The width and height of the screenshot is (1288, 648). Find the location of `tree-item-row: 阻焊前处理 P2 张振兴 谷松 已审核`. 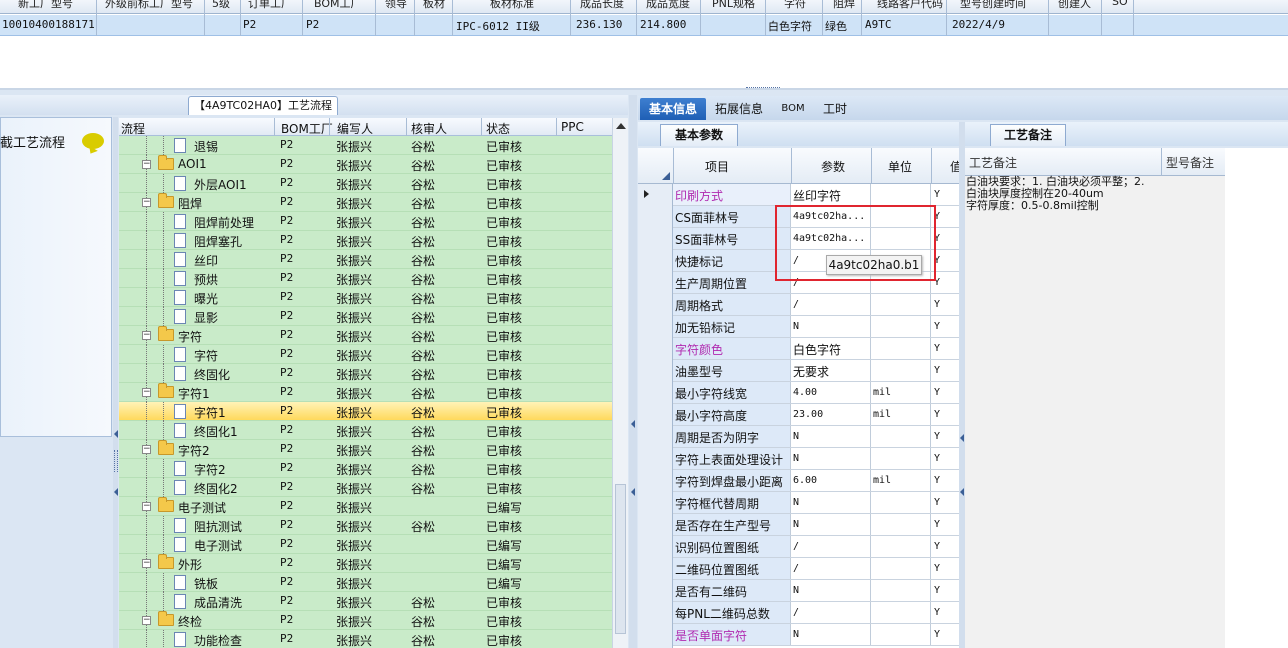

tree-item-row: 阻焊前处理 P2 张振兴 谷松 已审核 is located at coordinates (365, 221).